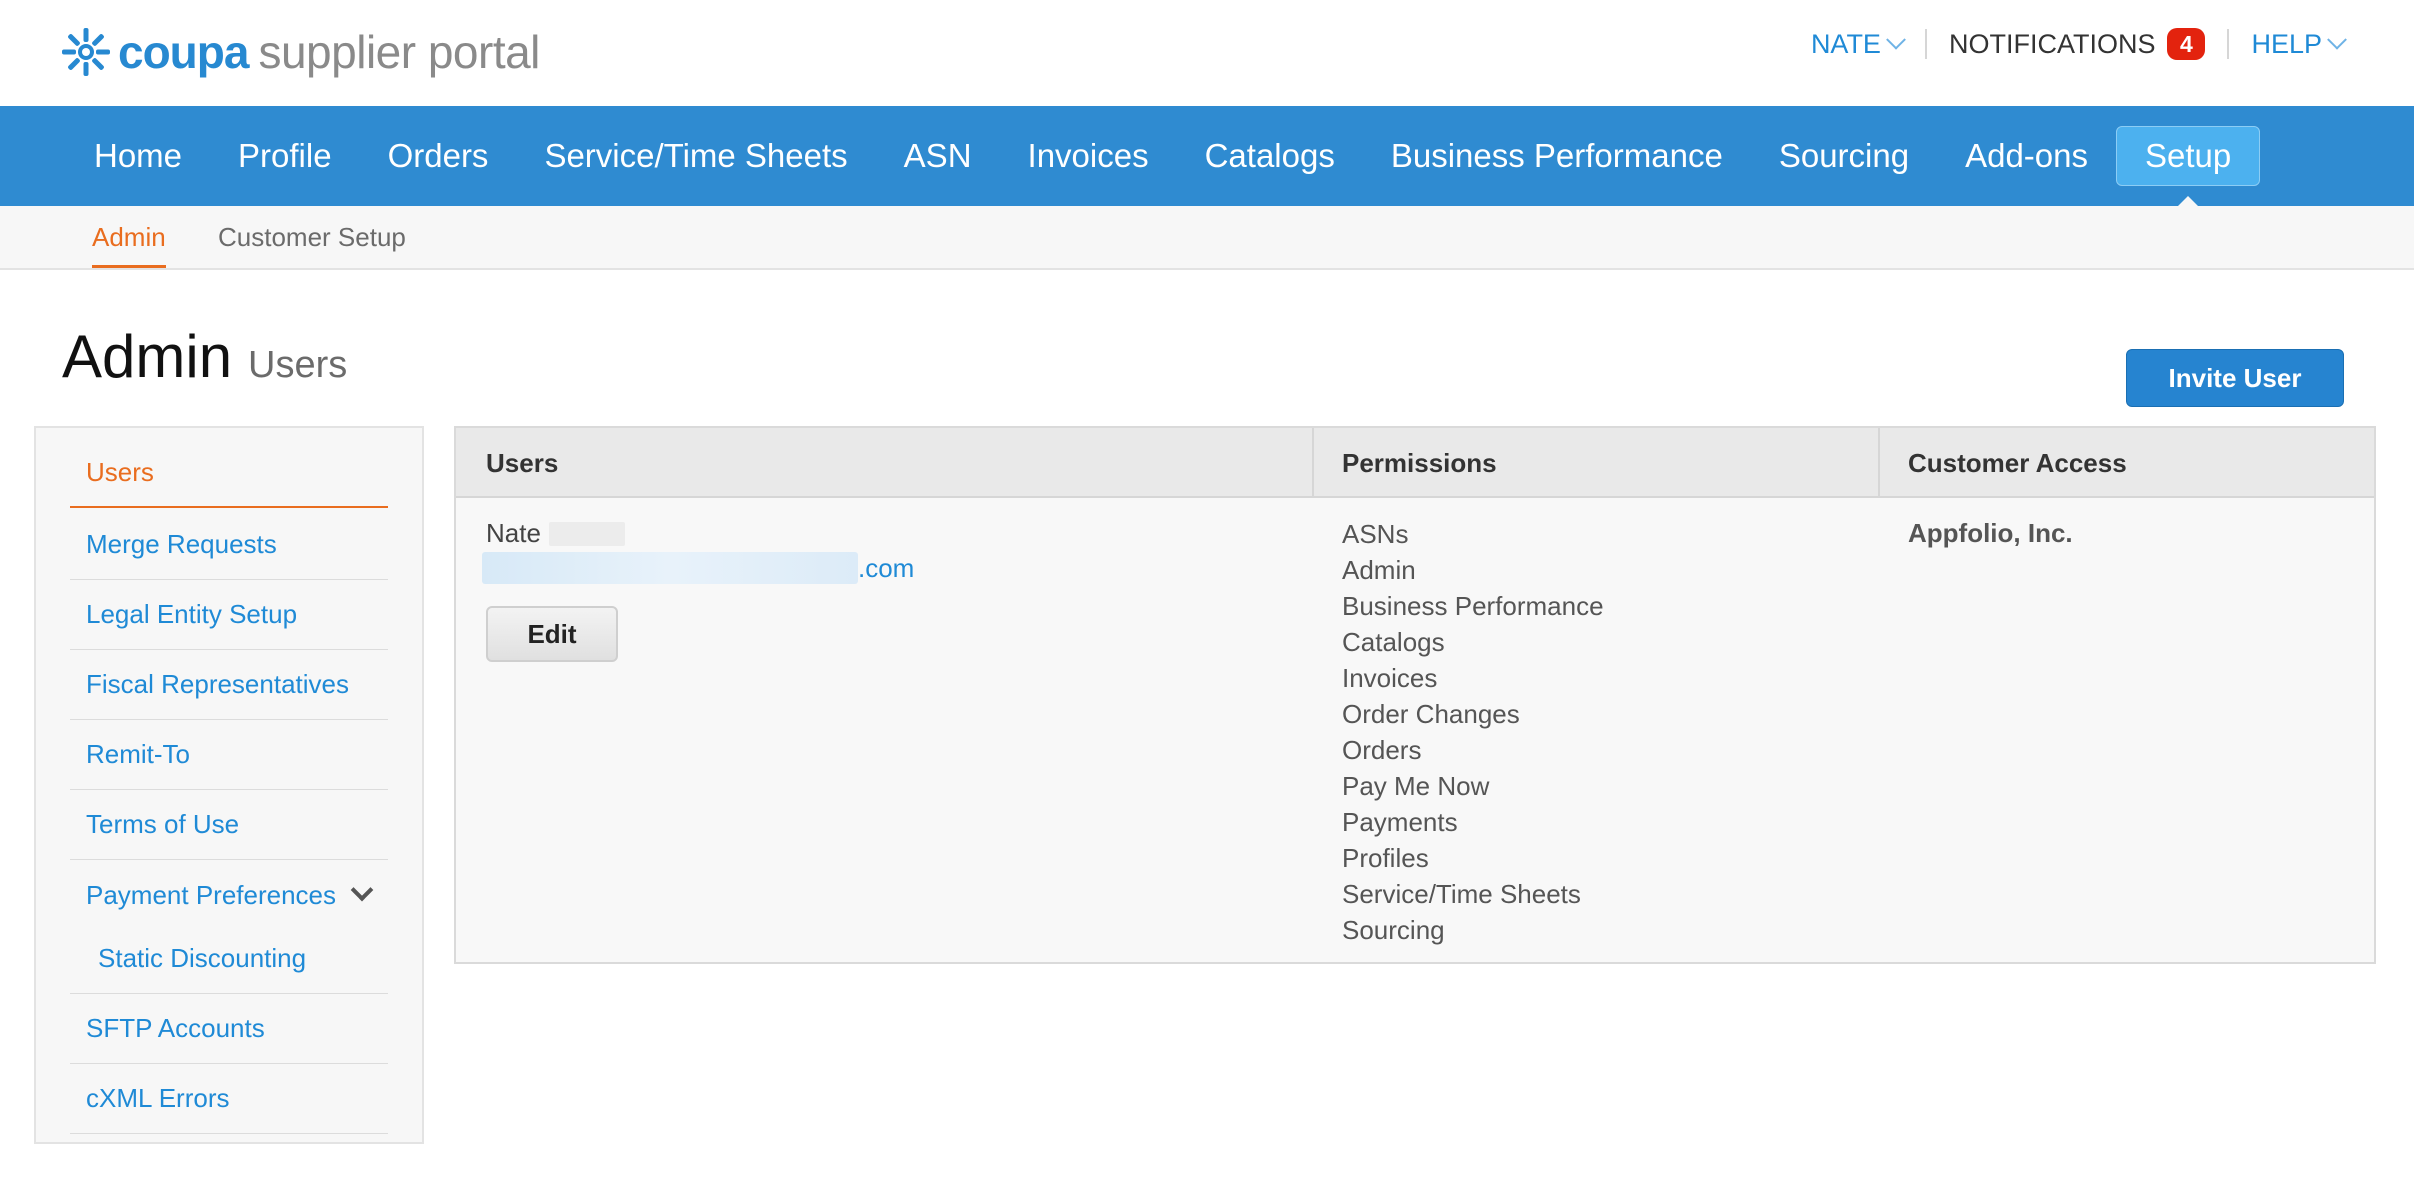 The width and height of the screenshot is (2414, 1178). What do you see at coordinates (138, 754) in the screenshot?
I see `sidebar-item-label: Remit-To` at bounding box center [138, 754].